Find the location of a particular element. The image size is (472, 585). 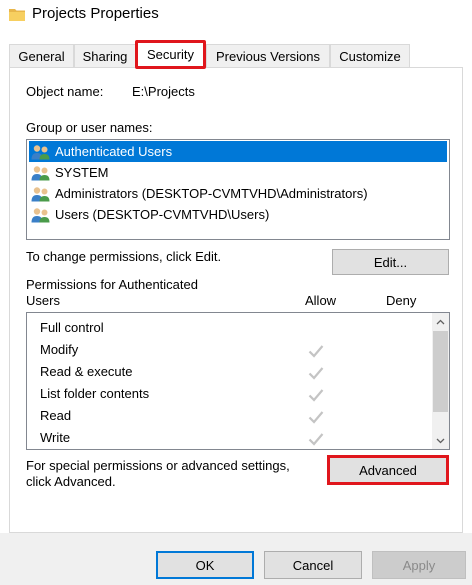

folder-icon is located at coordinates (17, 15).